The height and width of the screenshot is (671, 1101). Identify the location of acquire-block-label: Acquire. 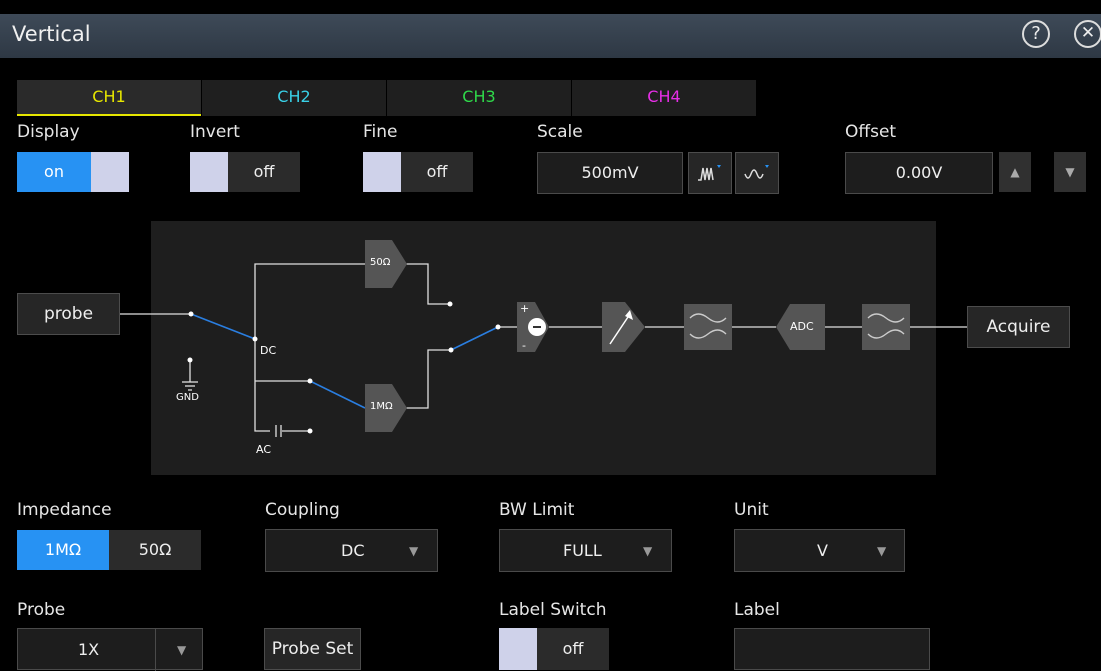
(1018, 327).